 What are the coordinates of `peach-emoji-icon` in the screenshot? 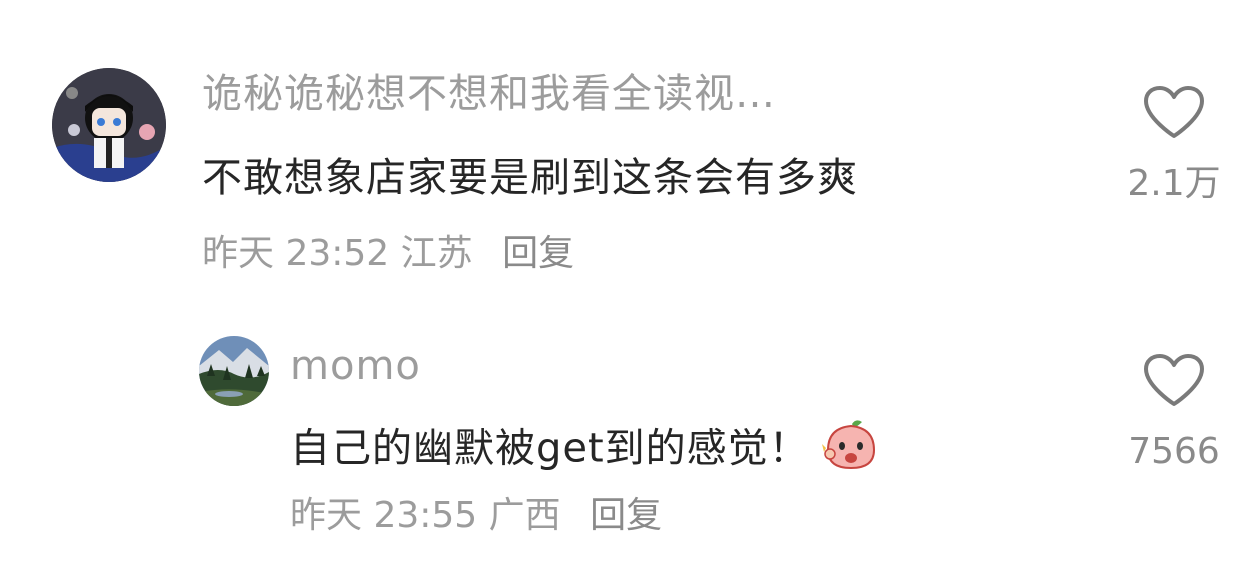 It's located at (850, 450).